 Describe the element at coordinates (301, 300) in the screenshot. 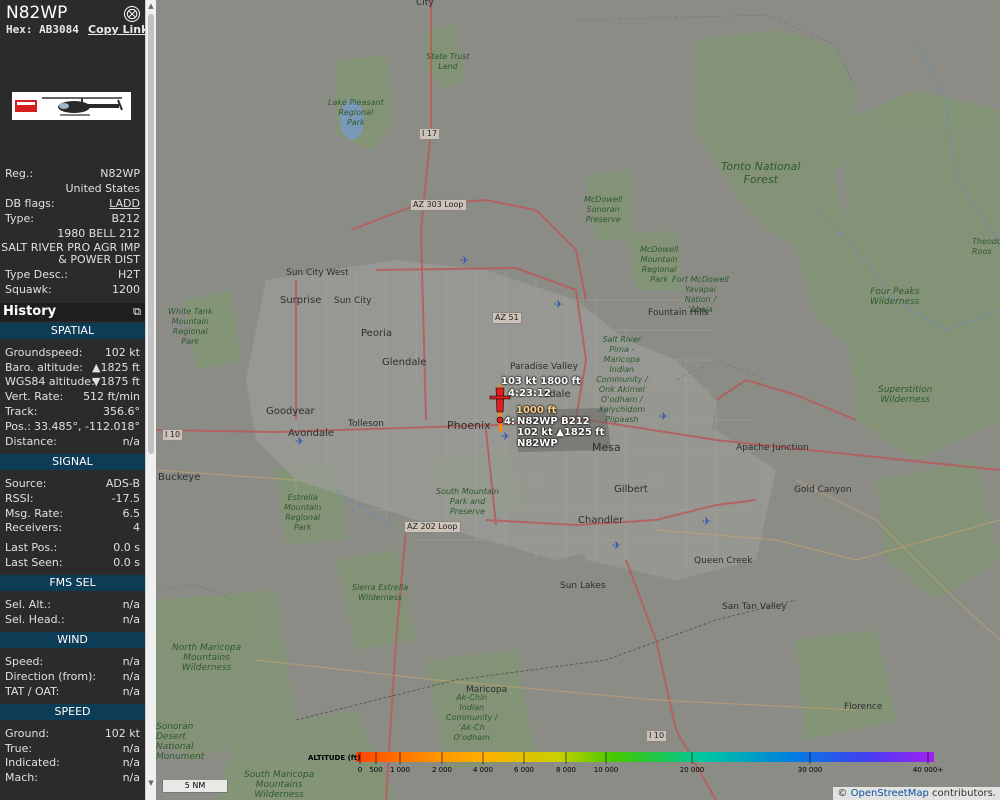

I see `place-label: Surprise` at that location.